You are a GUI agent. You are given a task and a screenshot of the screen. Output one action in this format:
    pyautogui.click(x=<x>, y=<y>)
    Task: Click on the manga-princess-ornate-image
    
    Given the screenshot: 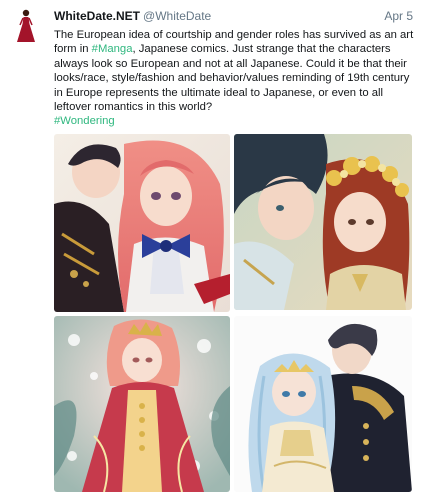 What is the action you would take?
    pyautogui.click(x=142, y=404)
    